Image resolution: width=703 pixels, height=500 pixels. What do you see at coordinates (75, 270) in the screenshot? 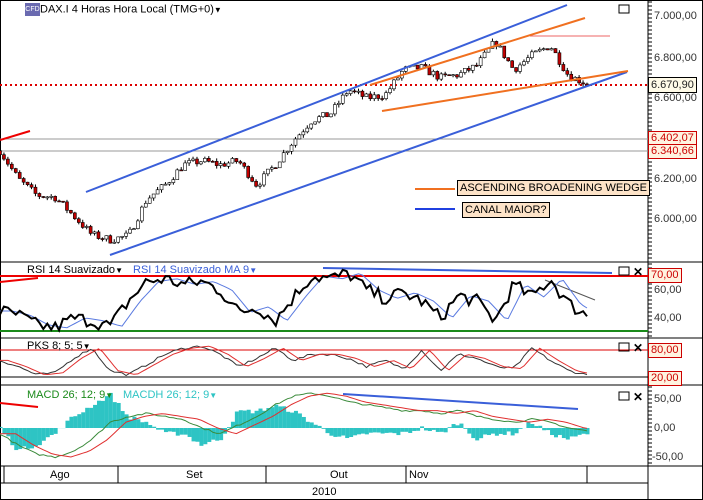
I see `rsi-title: RSI 14 Suavizado▼` at bounding box center [75, 270].